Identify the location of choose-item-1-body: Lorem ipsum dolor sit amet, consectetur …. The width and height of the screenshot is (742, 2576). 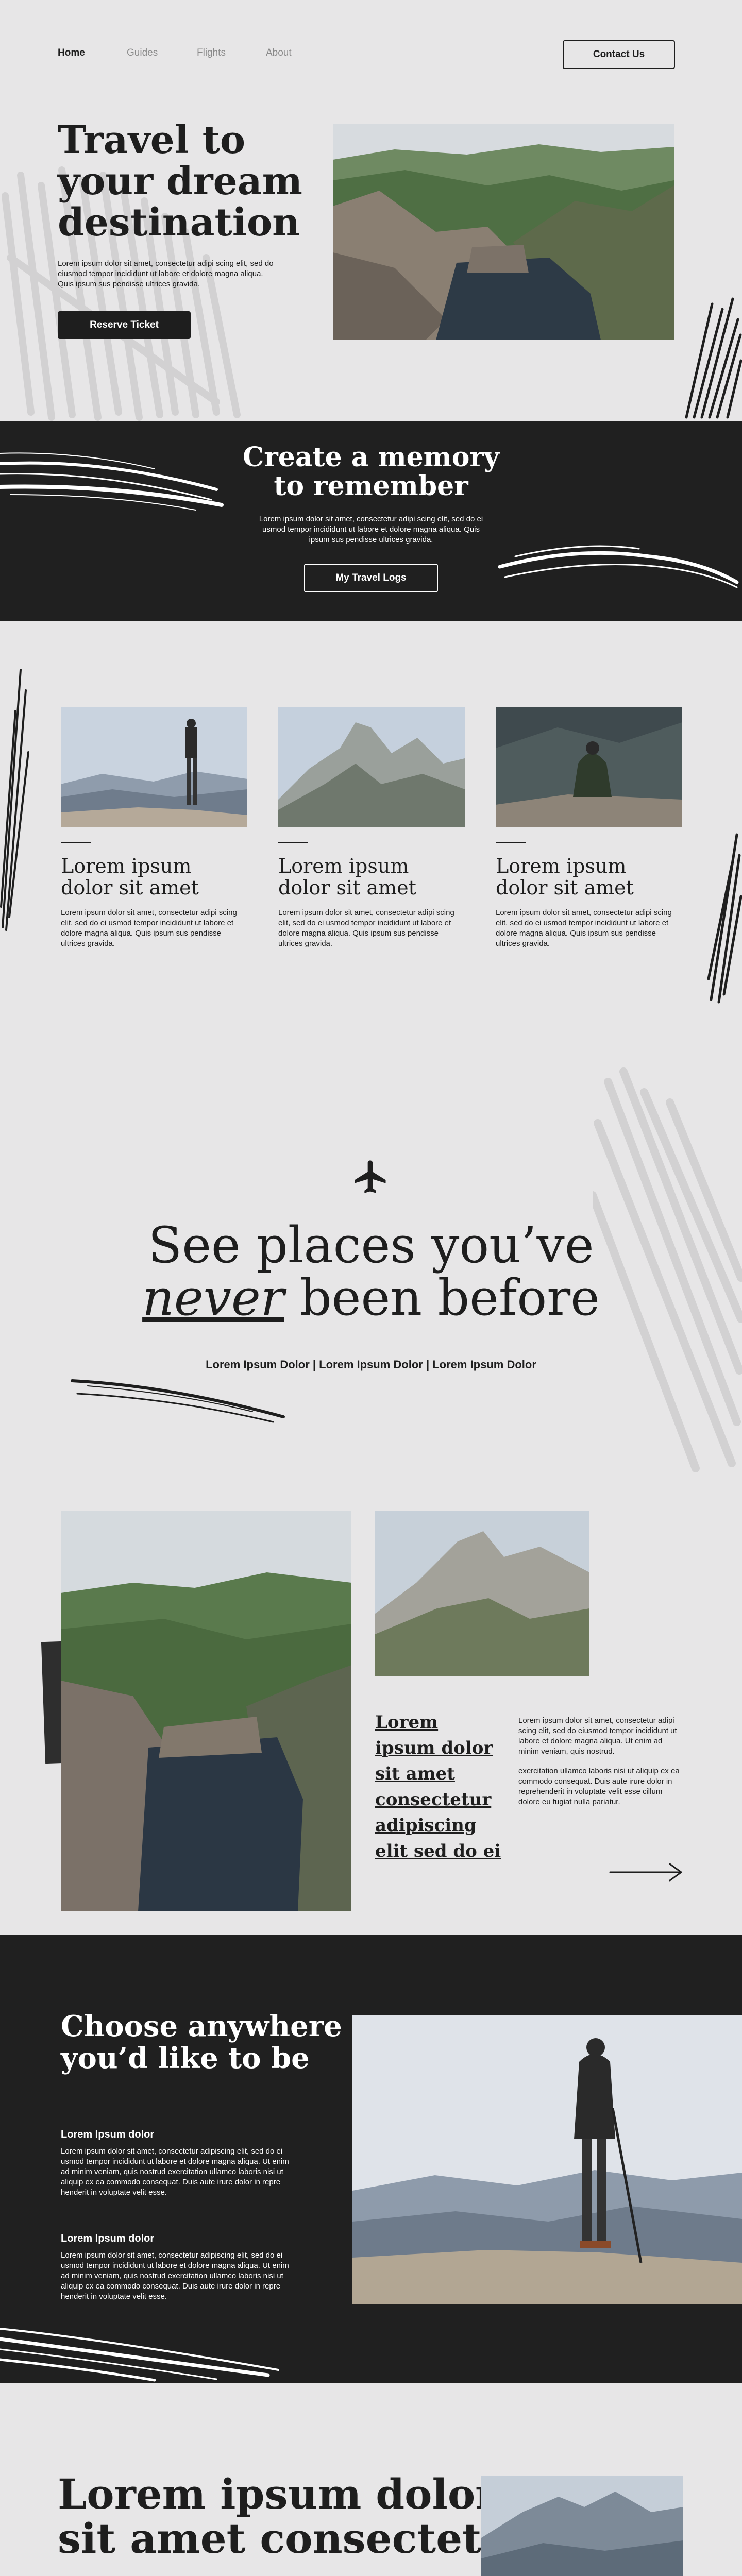
(175, 2172).